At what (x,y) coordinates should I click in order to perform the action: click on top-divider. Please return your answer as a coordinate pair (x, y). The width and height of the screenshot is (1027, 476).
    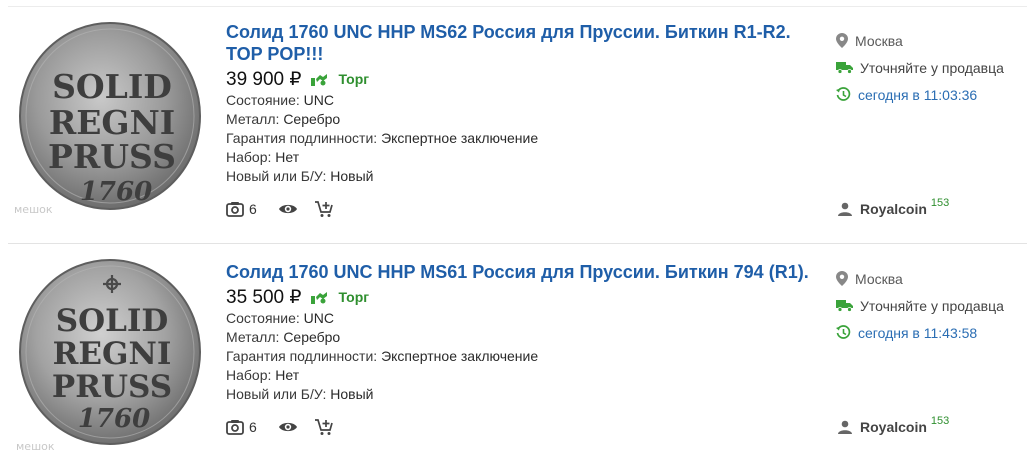
    Looking at the image, I should click on (517, 6).